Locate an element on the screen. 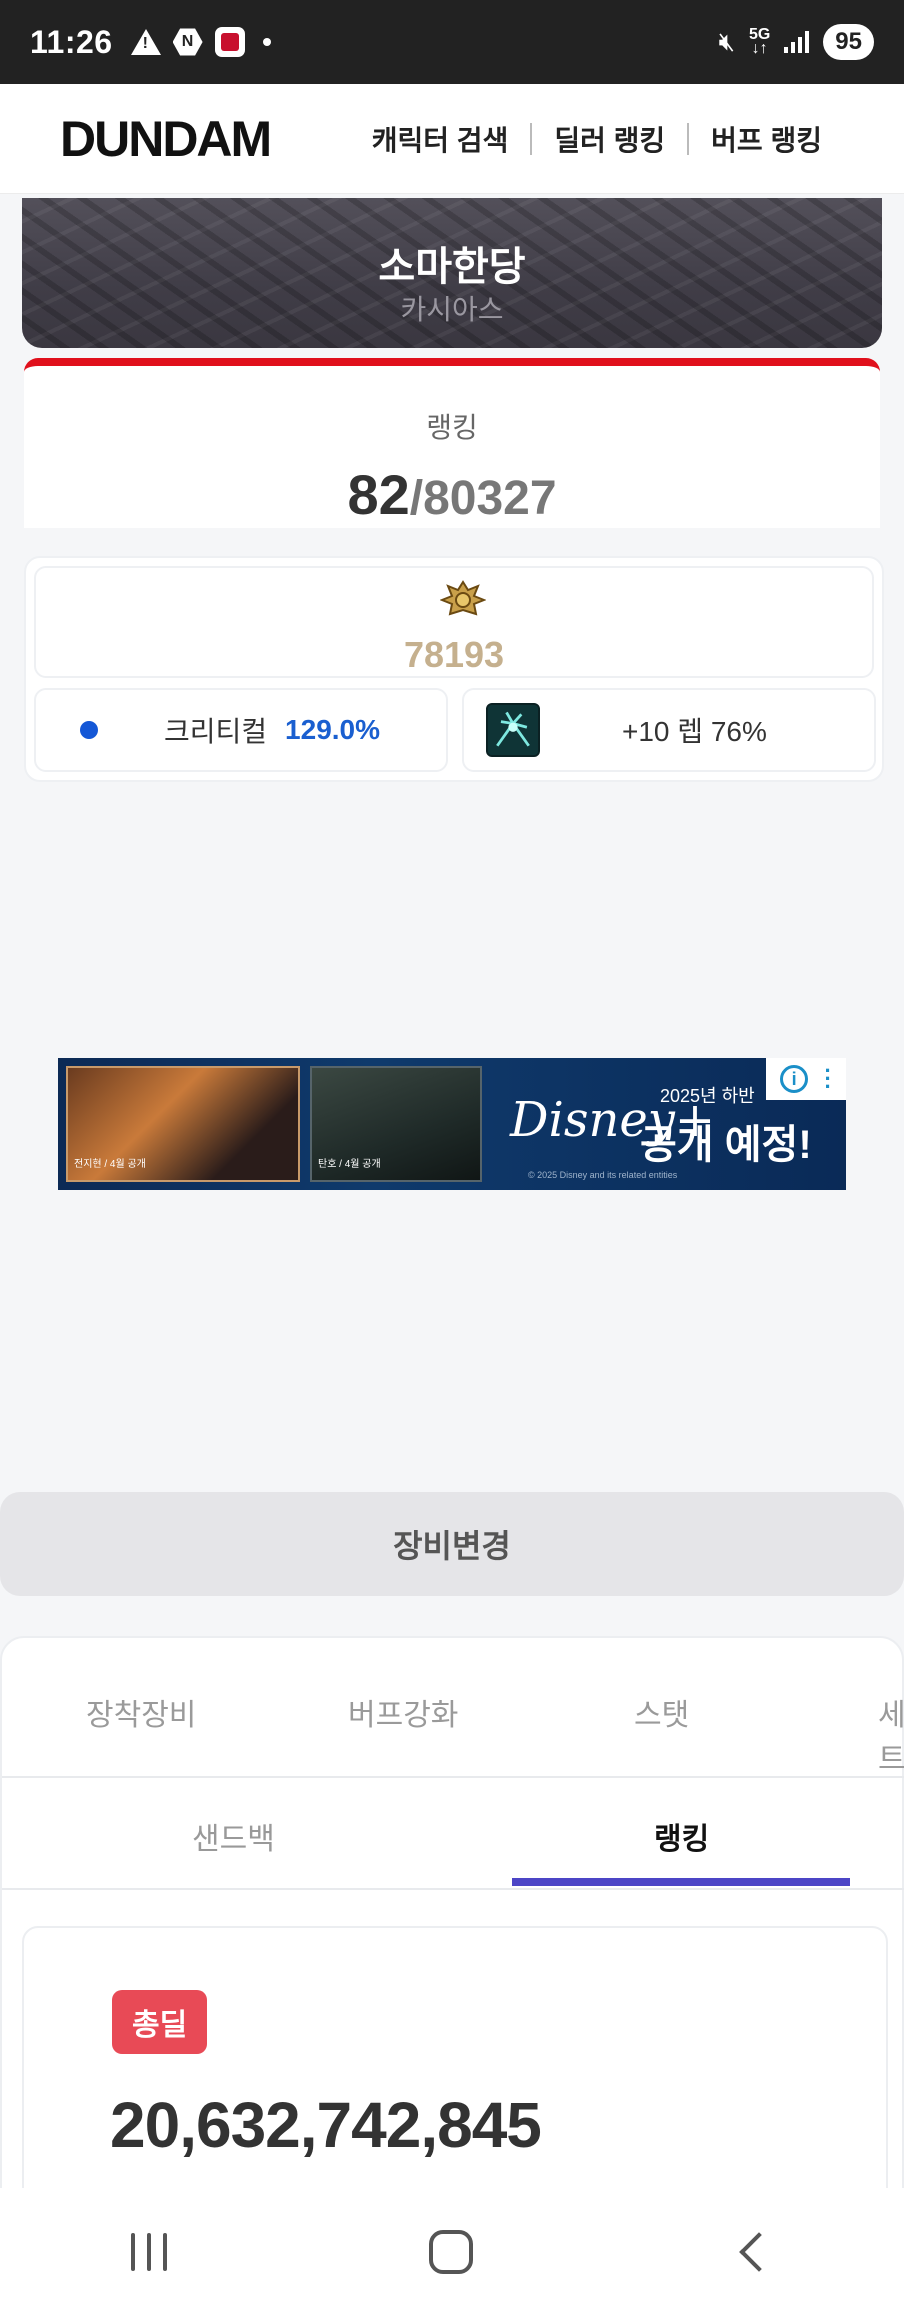  dot-icon is located at coordinates (266, 42).